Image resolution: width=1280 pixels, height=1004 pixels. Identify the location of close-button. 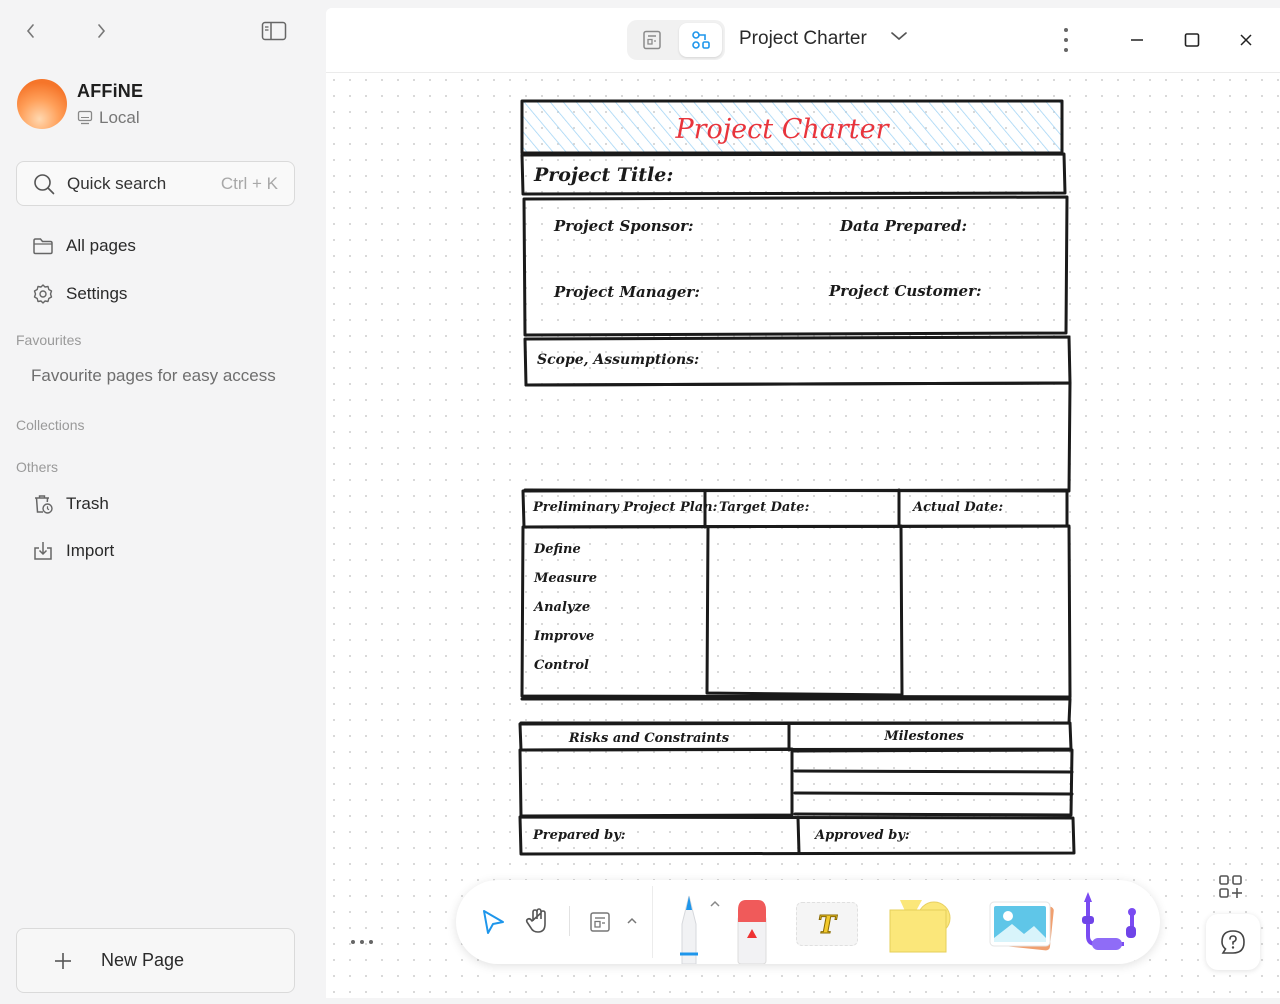
(1246, 40).